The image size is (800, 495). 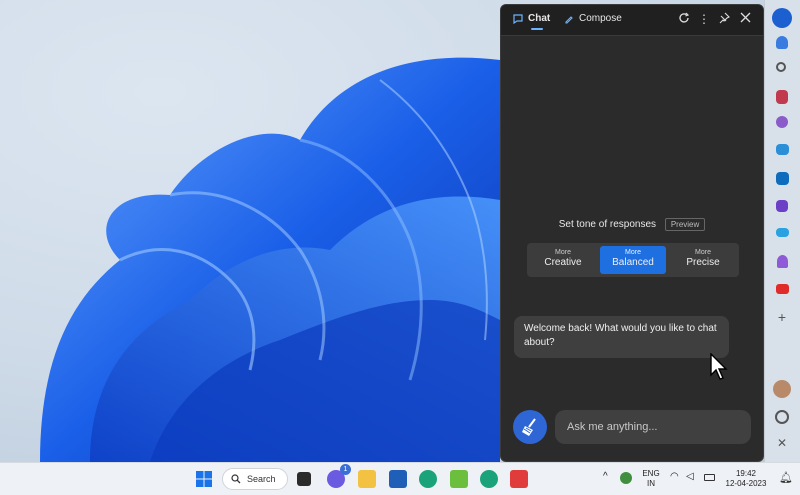 I want to click on edge-sidebar: + ✕, so click(x=782, y=231).